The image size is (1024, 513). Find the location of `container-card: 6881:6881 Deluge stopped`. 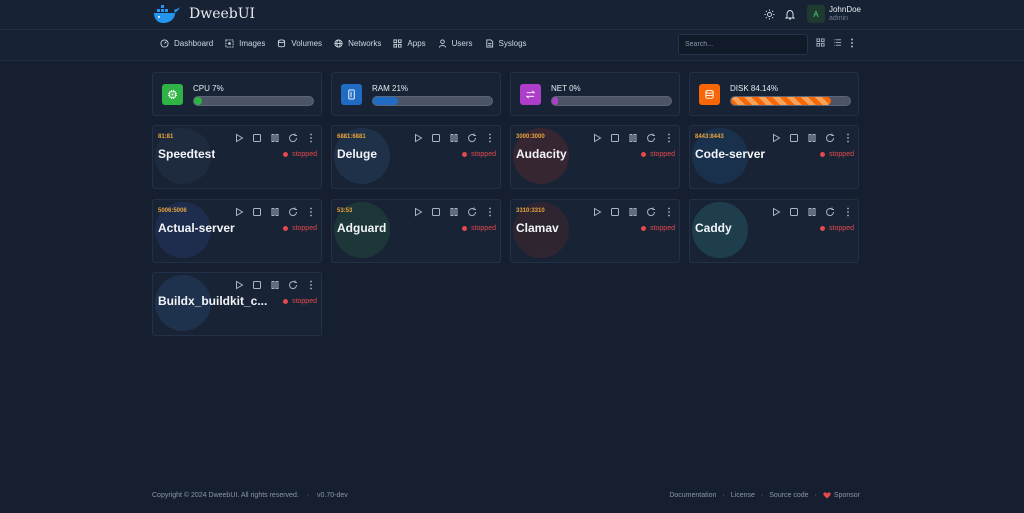

container-card: 6881:6881 Deluge stopped is located at coordinates (416, 157).